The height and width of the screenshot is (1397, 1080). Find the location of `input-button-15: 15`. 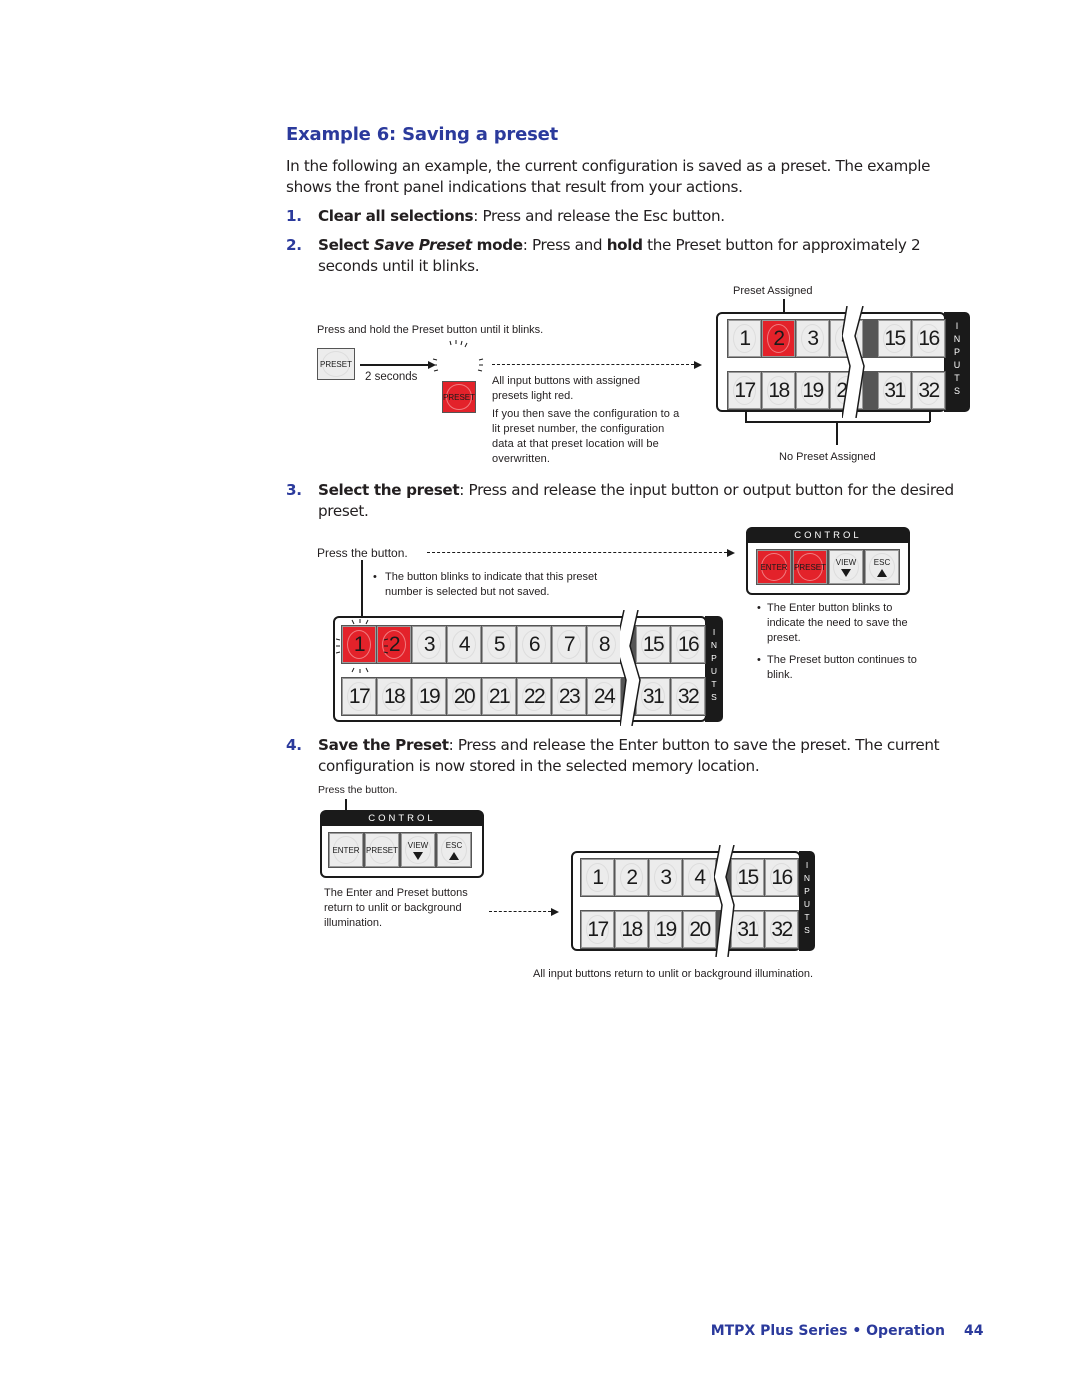

input-button-15: 15 is located at coordinates (894, 338).